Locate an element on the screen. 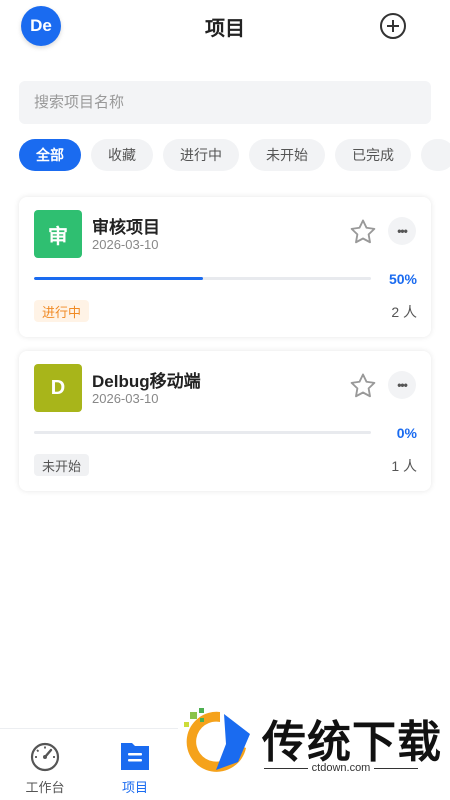 The width and height of the screenshot is (450, 800). dashboard-gauge-icon is located at coordinates (45, 757).